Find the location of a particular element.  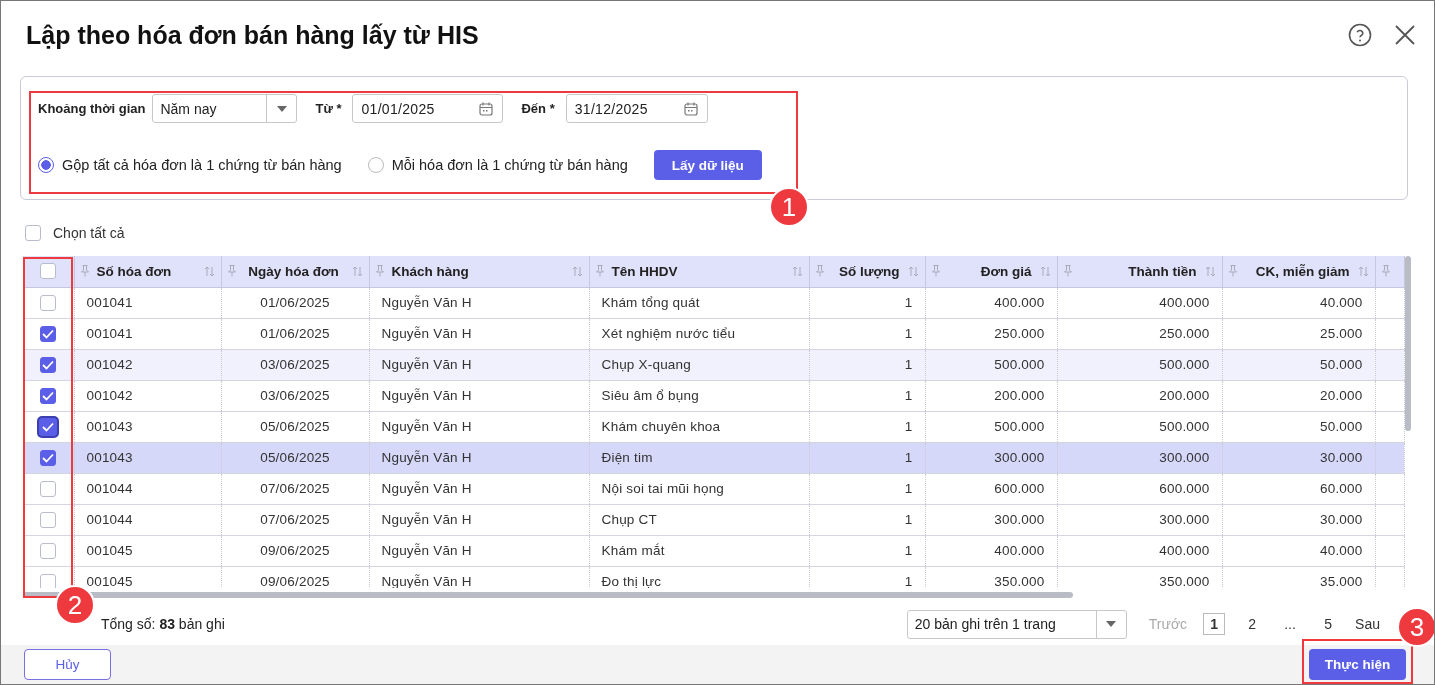

column-header: Khách hàng is located at coordinates (477, 271).